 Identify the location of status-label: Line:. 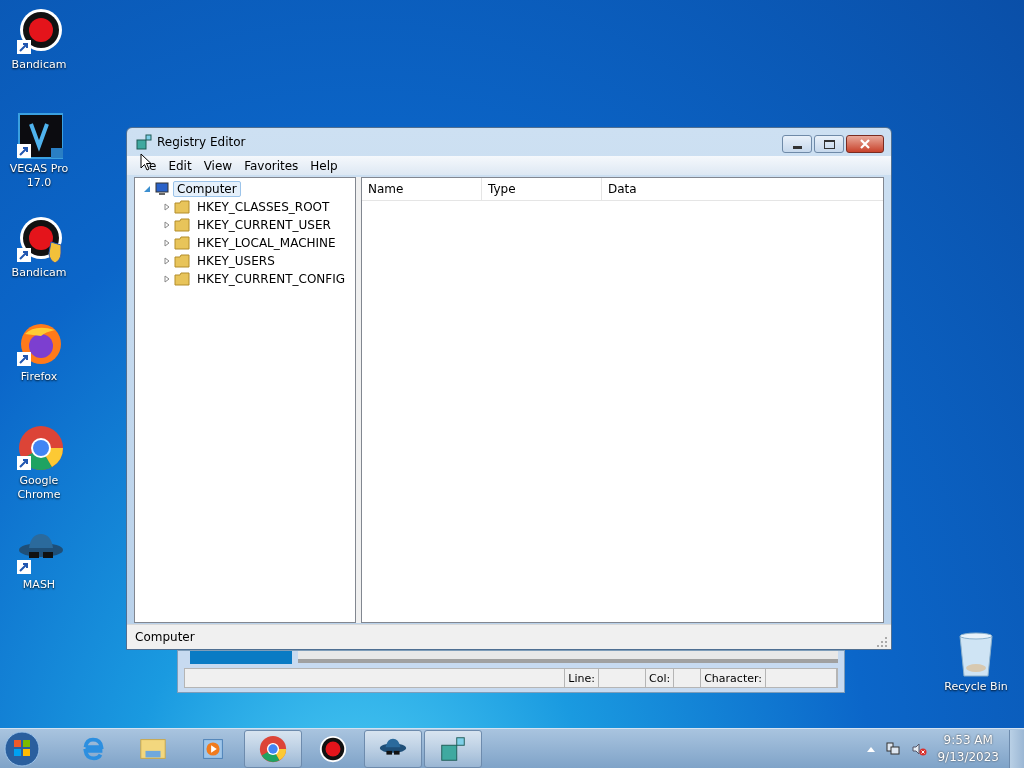
(582, 678).